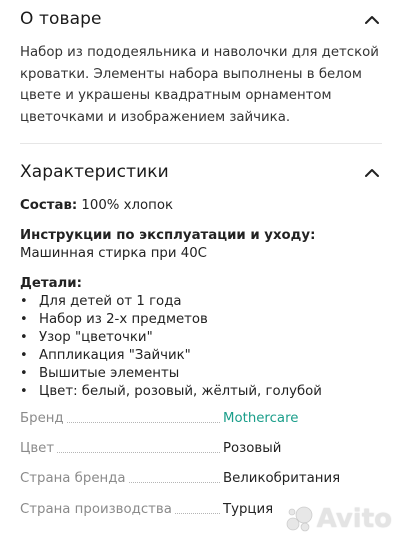 The image size is (402, 540). What do you see at coordinates (43, 418) in the screenshot?
I see `property-label: Бренд` at bounding box center [43, 418].